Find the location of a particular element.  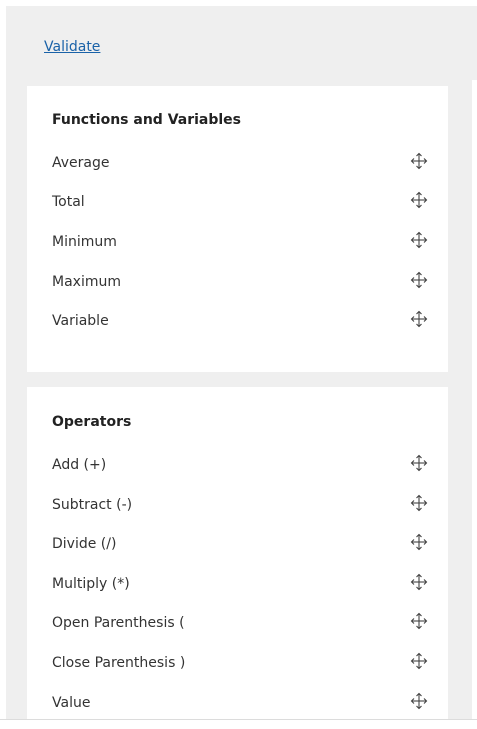

draggable-item-minimum: Minimum is located at coordinates (240, 243).